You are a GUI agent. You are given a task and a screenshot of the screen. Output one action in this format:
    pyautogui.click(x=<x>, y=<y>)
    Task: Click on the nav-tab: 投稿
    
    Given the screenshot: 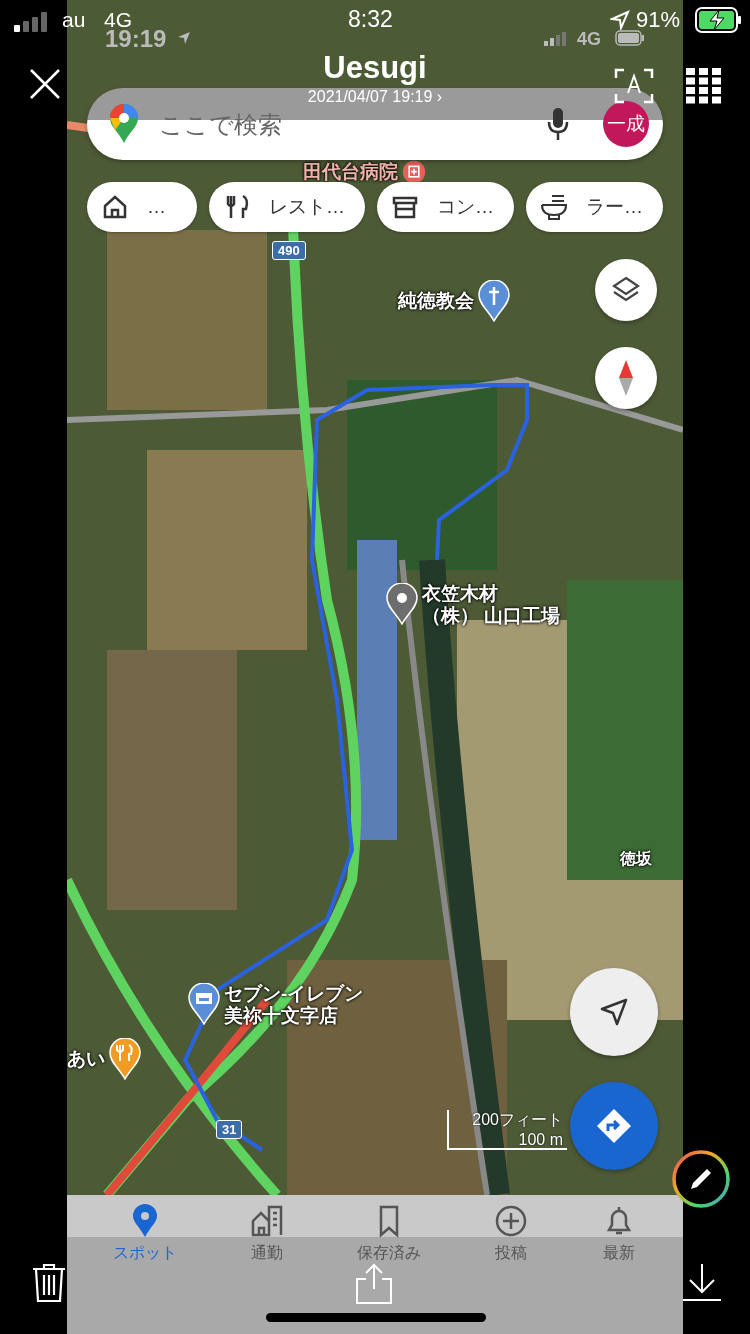 What is the action you would take?
    pyautogui.click(x=511, y=1238)
    